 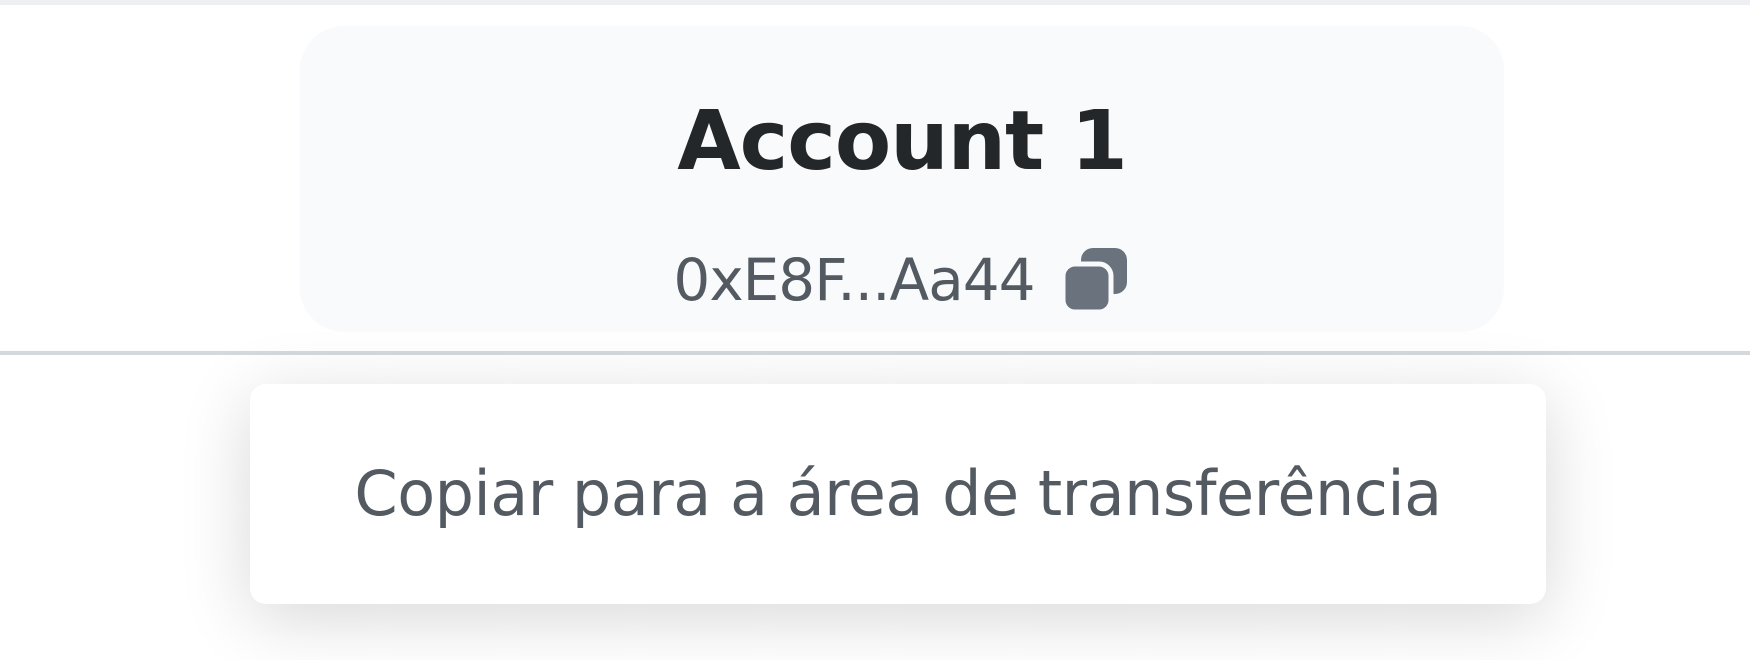 I want to click on header-divider, so click(x=875, y=353).